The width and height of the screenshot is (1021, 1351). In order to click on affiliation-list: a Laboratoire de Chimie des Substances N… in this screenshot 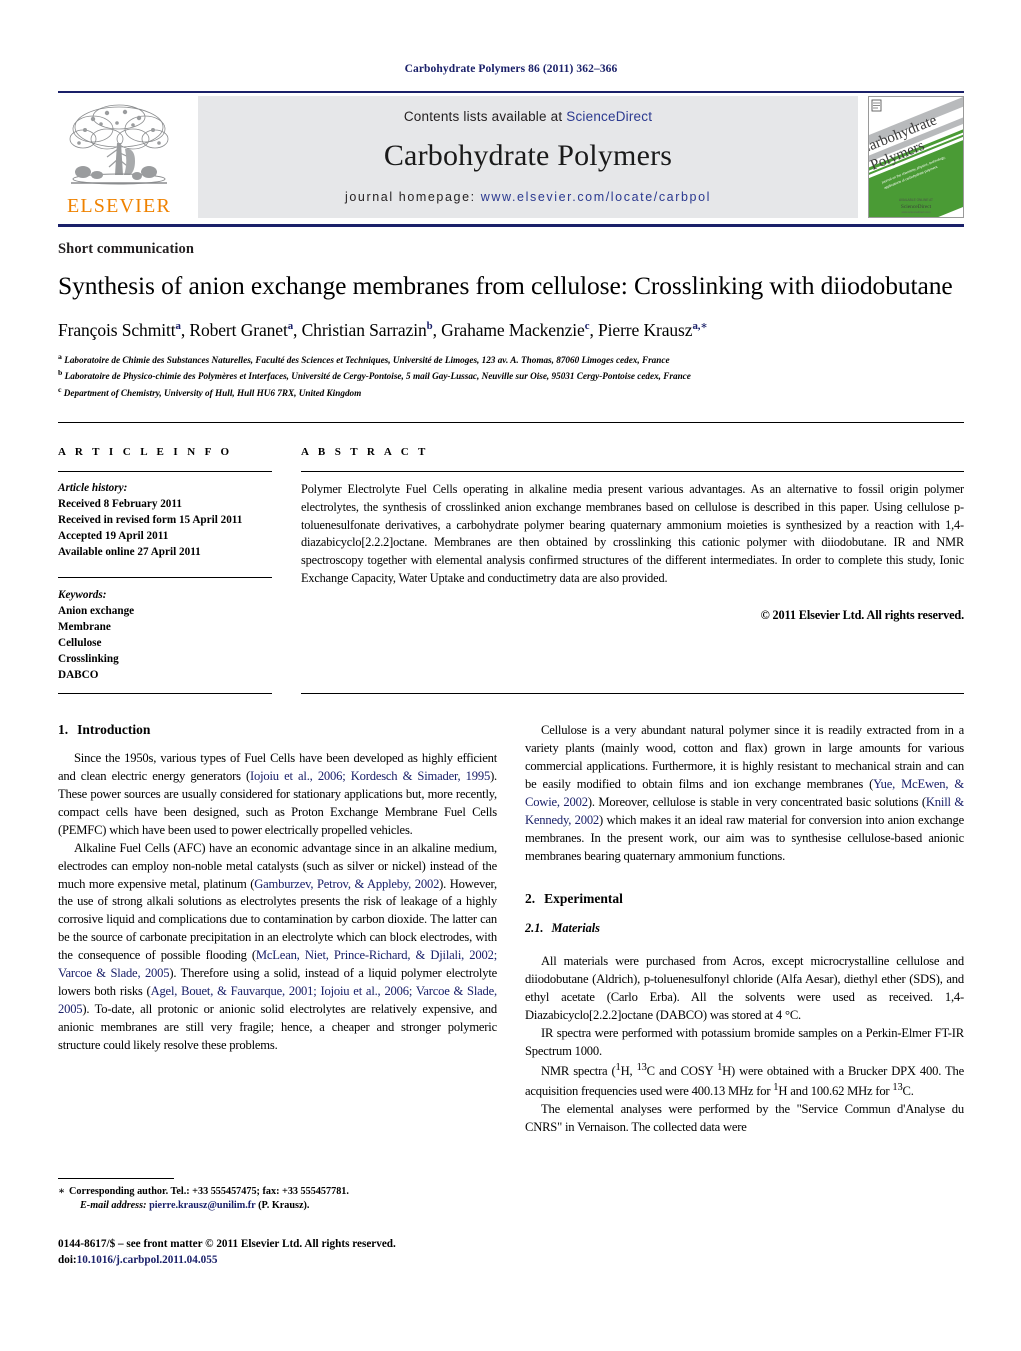, I will do `click(511, 376)`.